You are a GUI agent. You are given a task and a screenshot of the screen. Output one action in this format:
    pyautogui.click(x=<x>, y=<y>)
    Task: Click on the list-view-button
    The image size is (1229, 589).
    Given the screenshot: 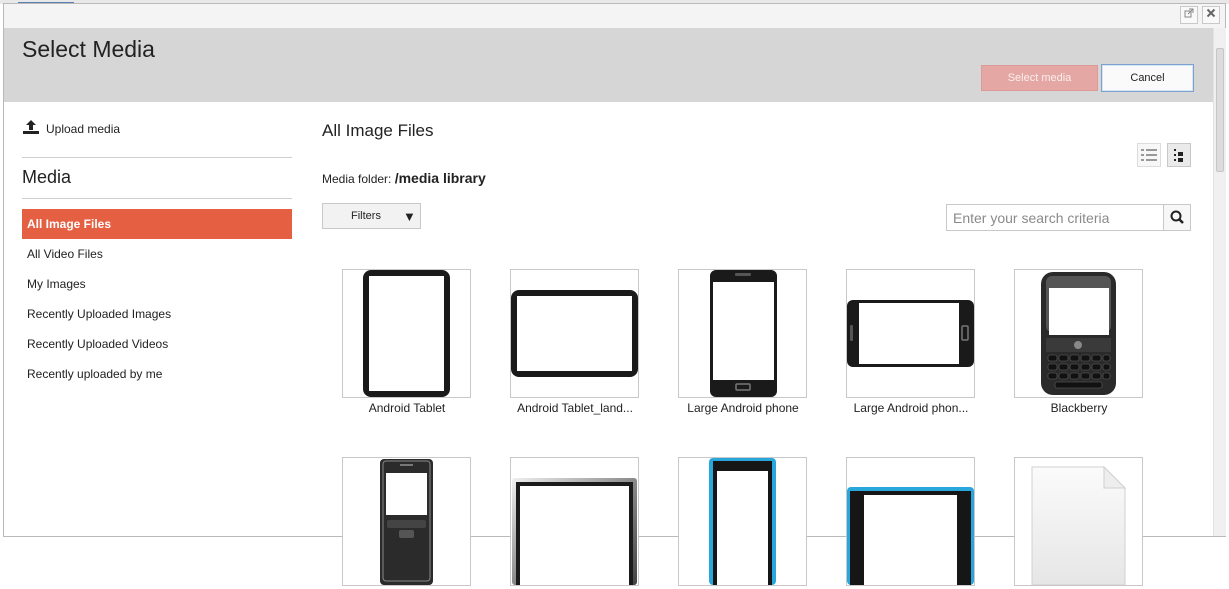 What is the action you would take?
    pyautogui.click(x=1149, y=155)
    